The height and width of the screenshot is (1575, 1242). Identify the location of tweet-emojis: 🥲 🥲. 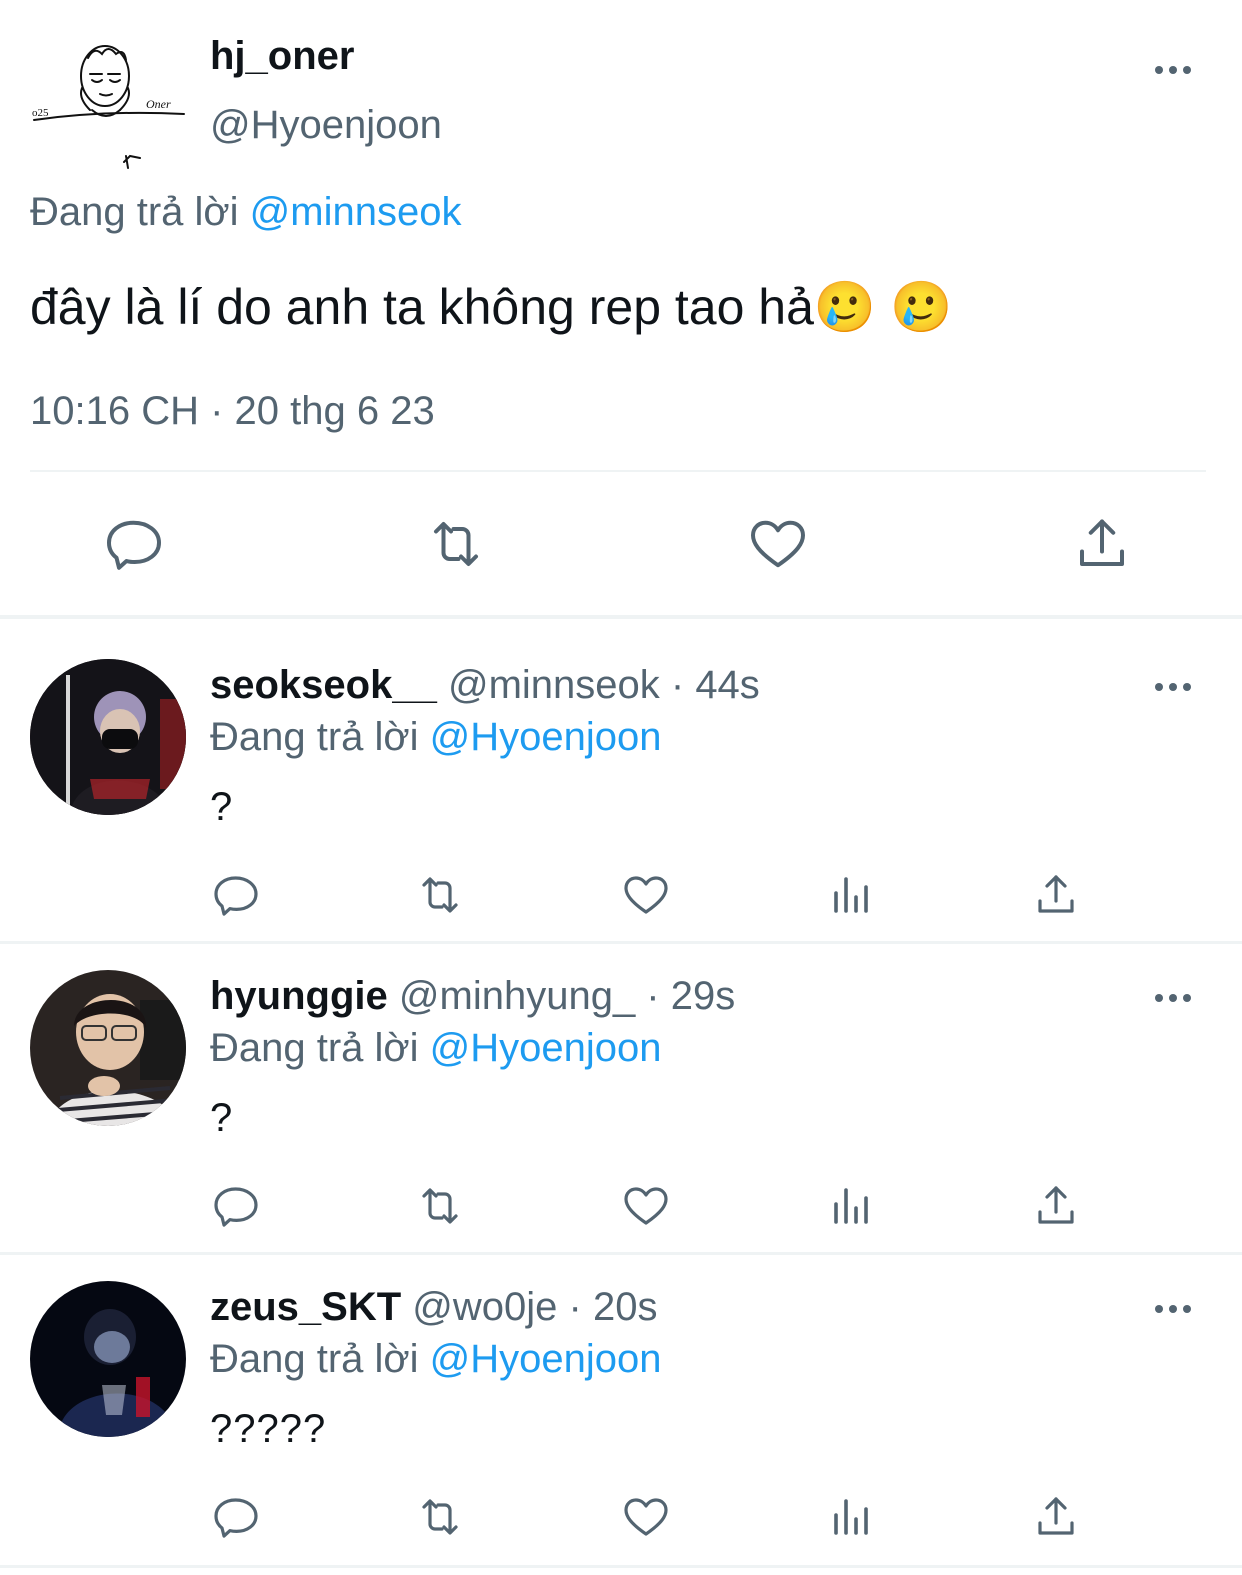
(883, 307).